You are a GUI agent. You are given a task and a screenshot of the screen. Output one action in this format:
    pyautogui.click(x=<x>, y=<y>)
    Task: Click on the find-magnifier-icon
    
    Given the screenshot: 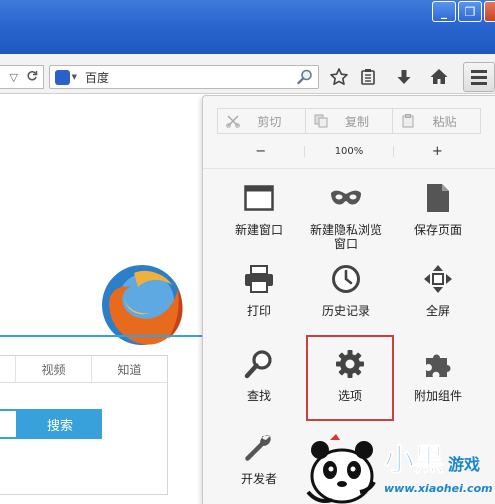 What is the action you would take?
    pyautogui.click(x=259, y=364)
    